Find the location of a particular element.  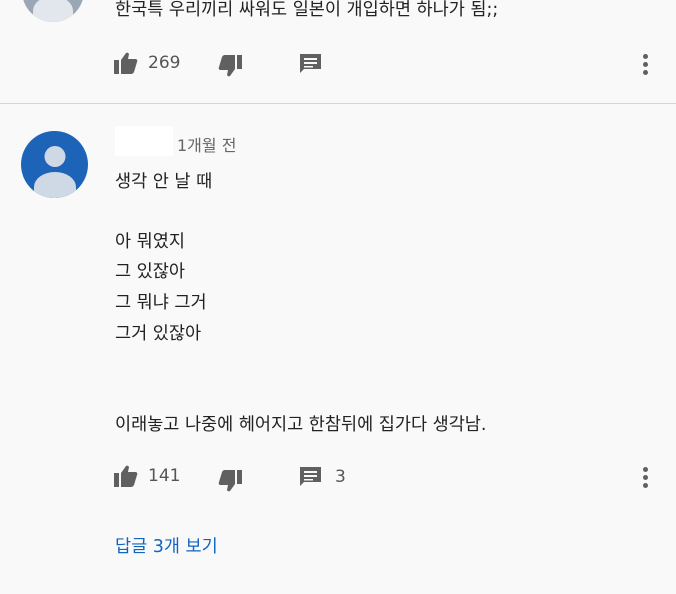

like-count: 269 is located at coordinates (164, 63).